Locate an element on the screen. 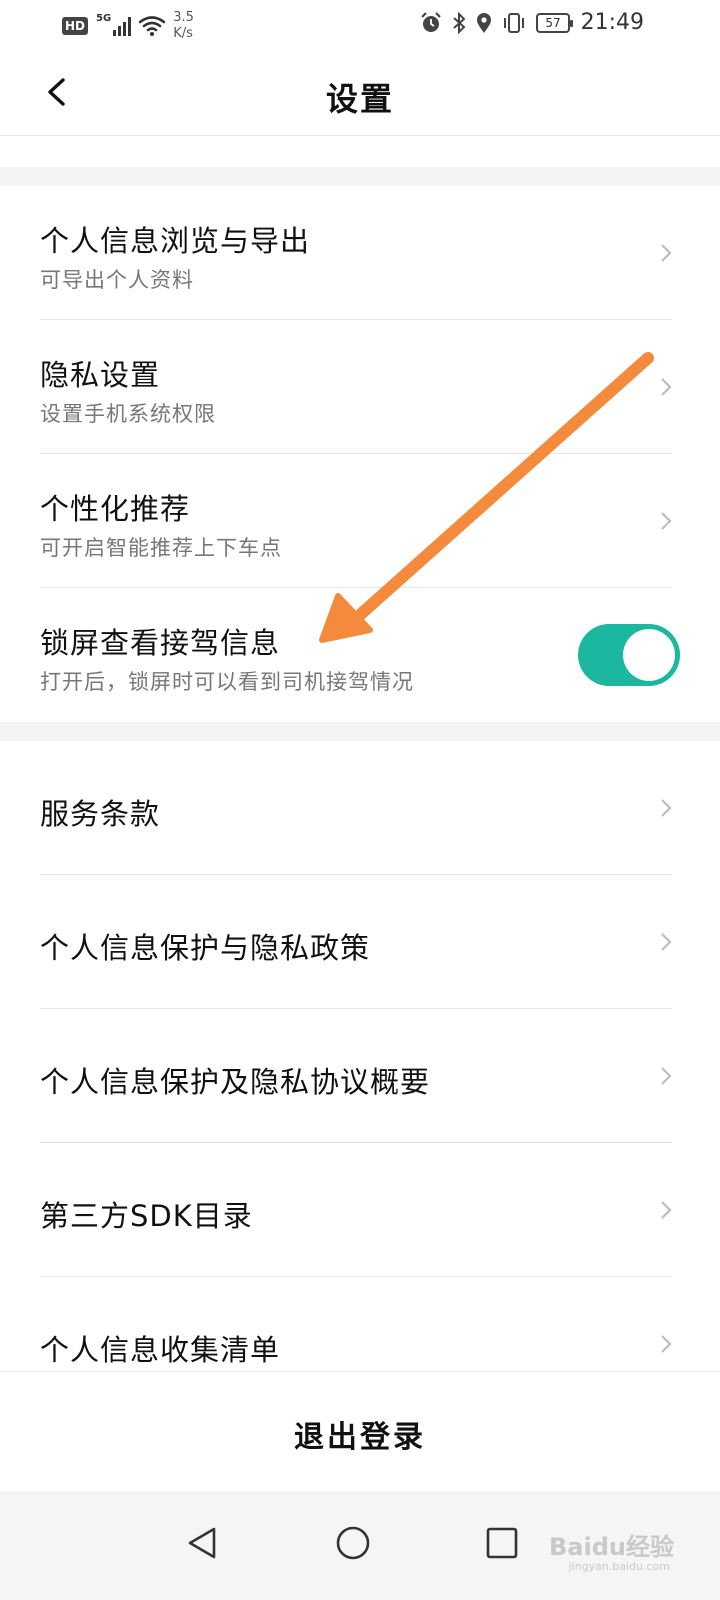 The height and width of the screenshot is (1600, 720). nav-back-button is located at coordinates (202, 1543).